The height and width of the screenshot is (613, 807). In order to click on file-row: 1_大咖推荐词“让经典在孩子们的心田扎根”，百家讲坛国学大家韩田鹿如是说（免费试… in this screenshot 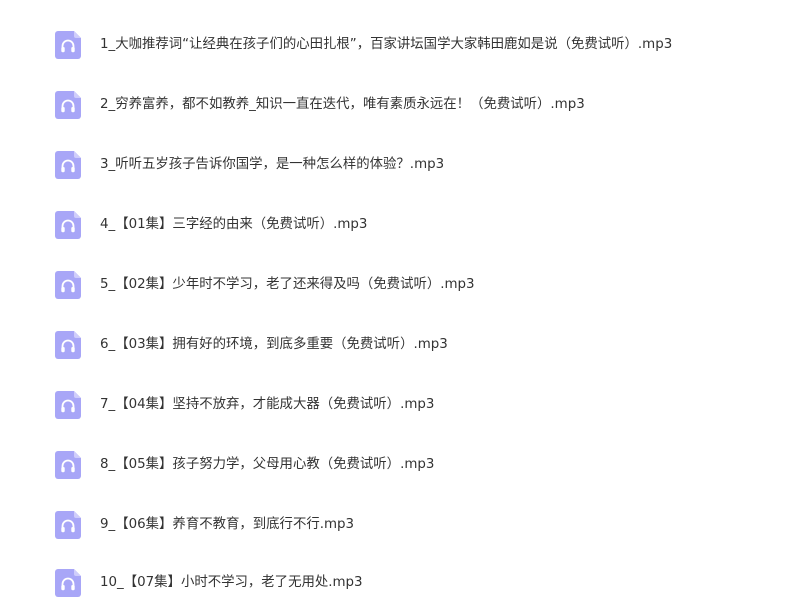, I will do `click(403, 45)`.